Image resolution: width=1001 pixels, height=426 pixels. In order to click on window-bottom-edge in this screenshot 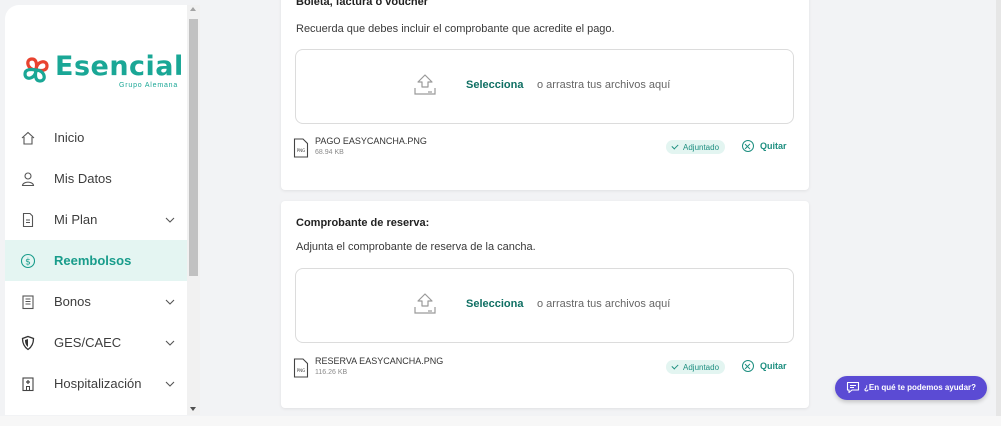, I will do `click(500, 421)`.